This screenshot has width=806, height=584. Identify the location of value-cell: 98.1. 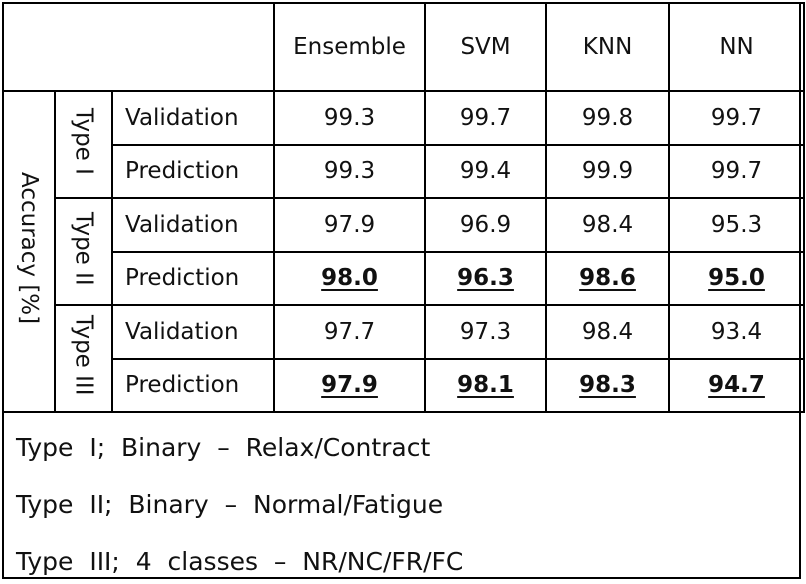
(486, 385).